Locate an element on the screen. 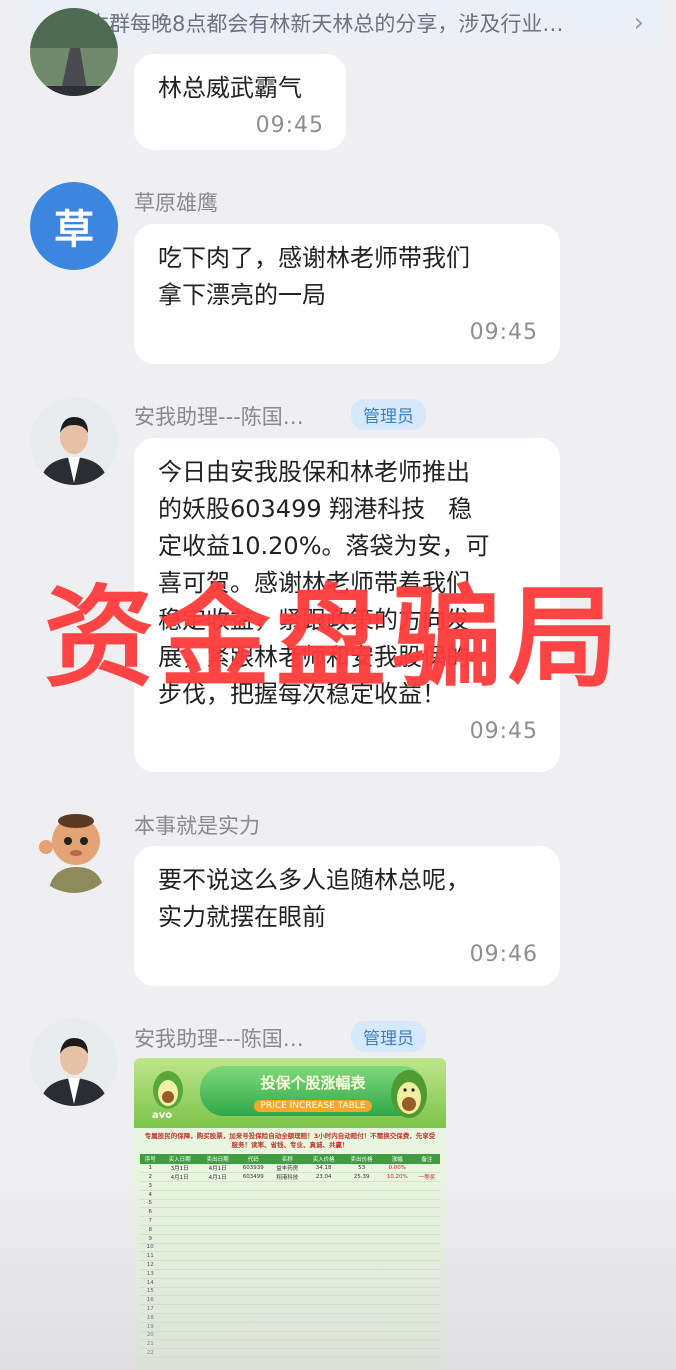 Image resolution: width=676 pixels, height=1370 pixels. table-cell: 1 is located at coordinates (150, 1168).